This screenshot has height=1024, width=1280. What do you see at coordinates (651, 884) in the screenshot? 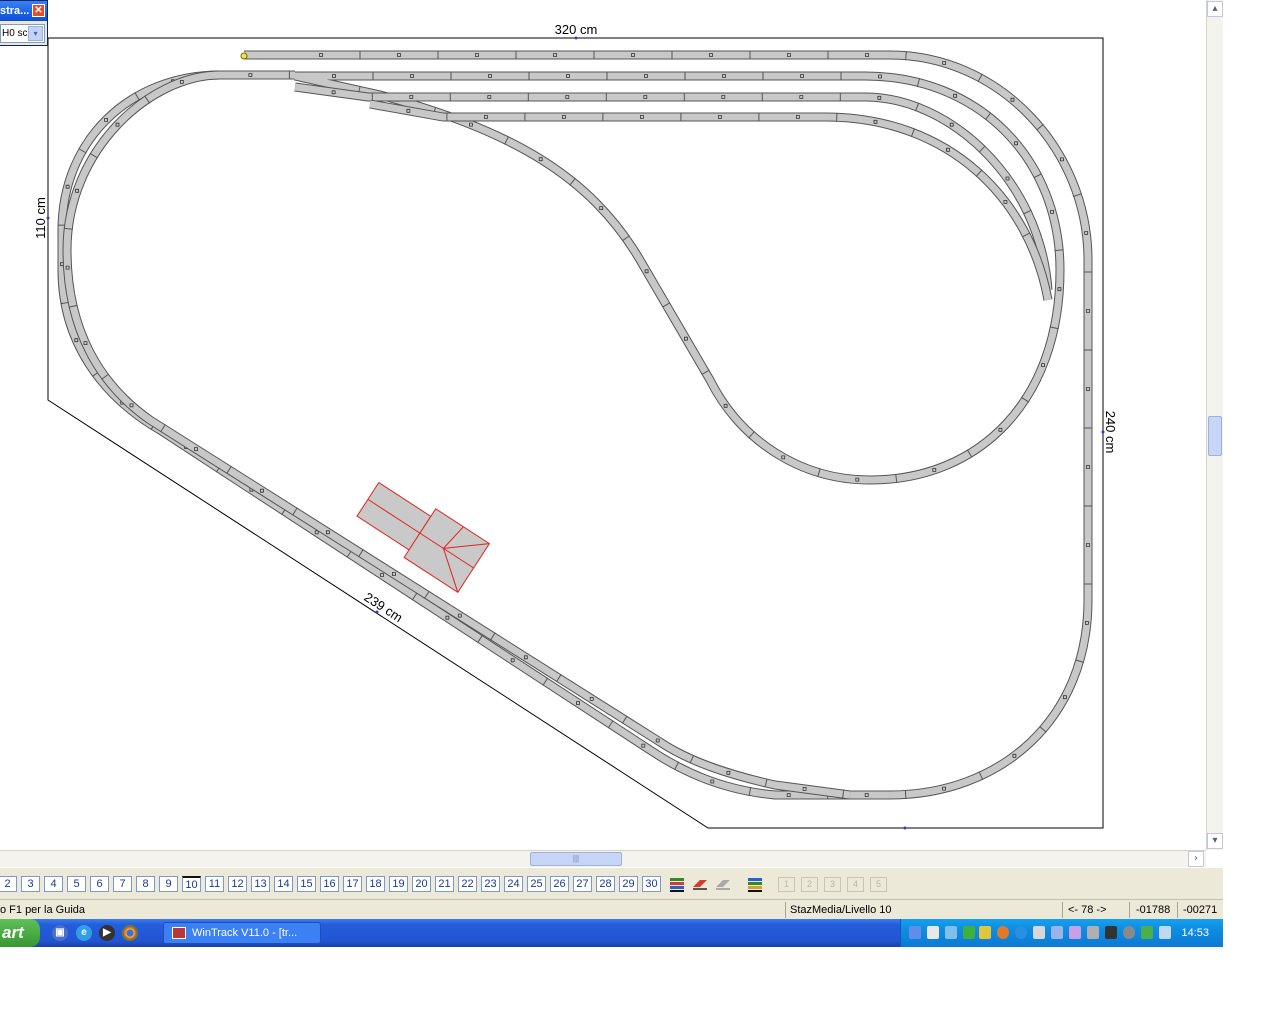
I see `level-button-30: 30` at bounding box center [651, 884].